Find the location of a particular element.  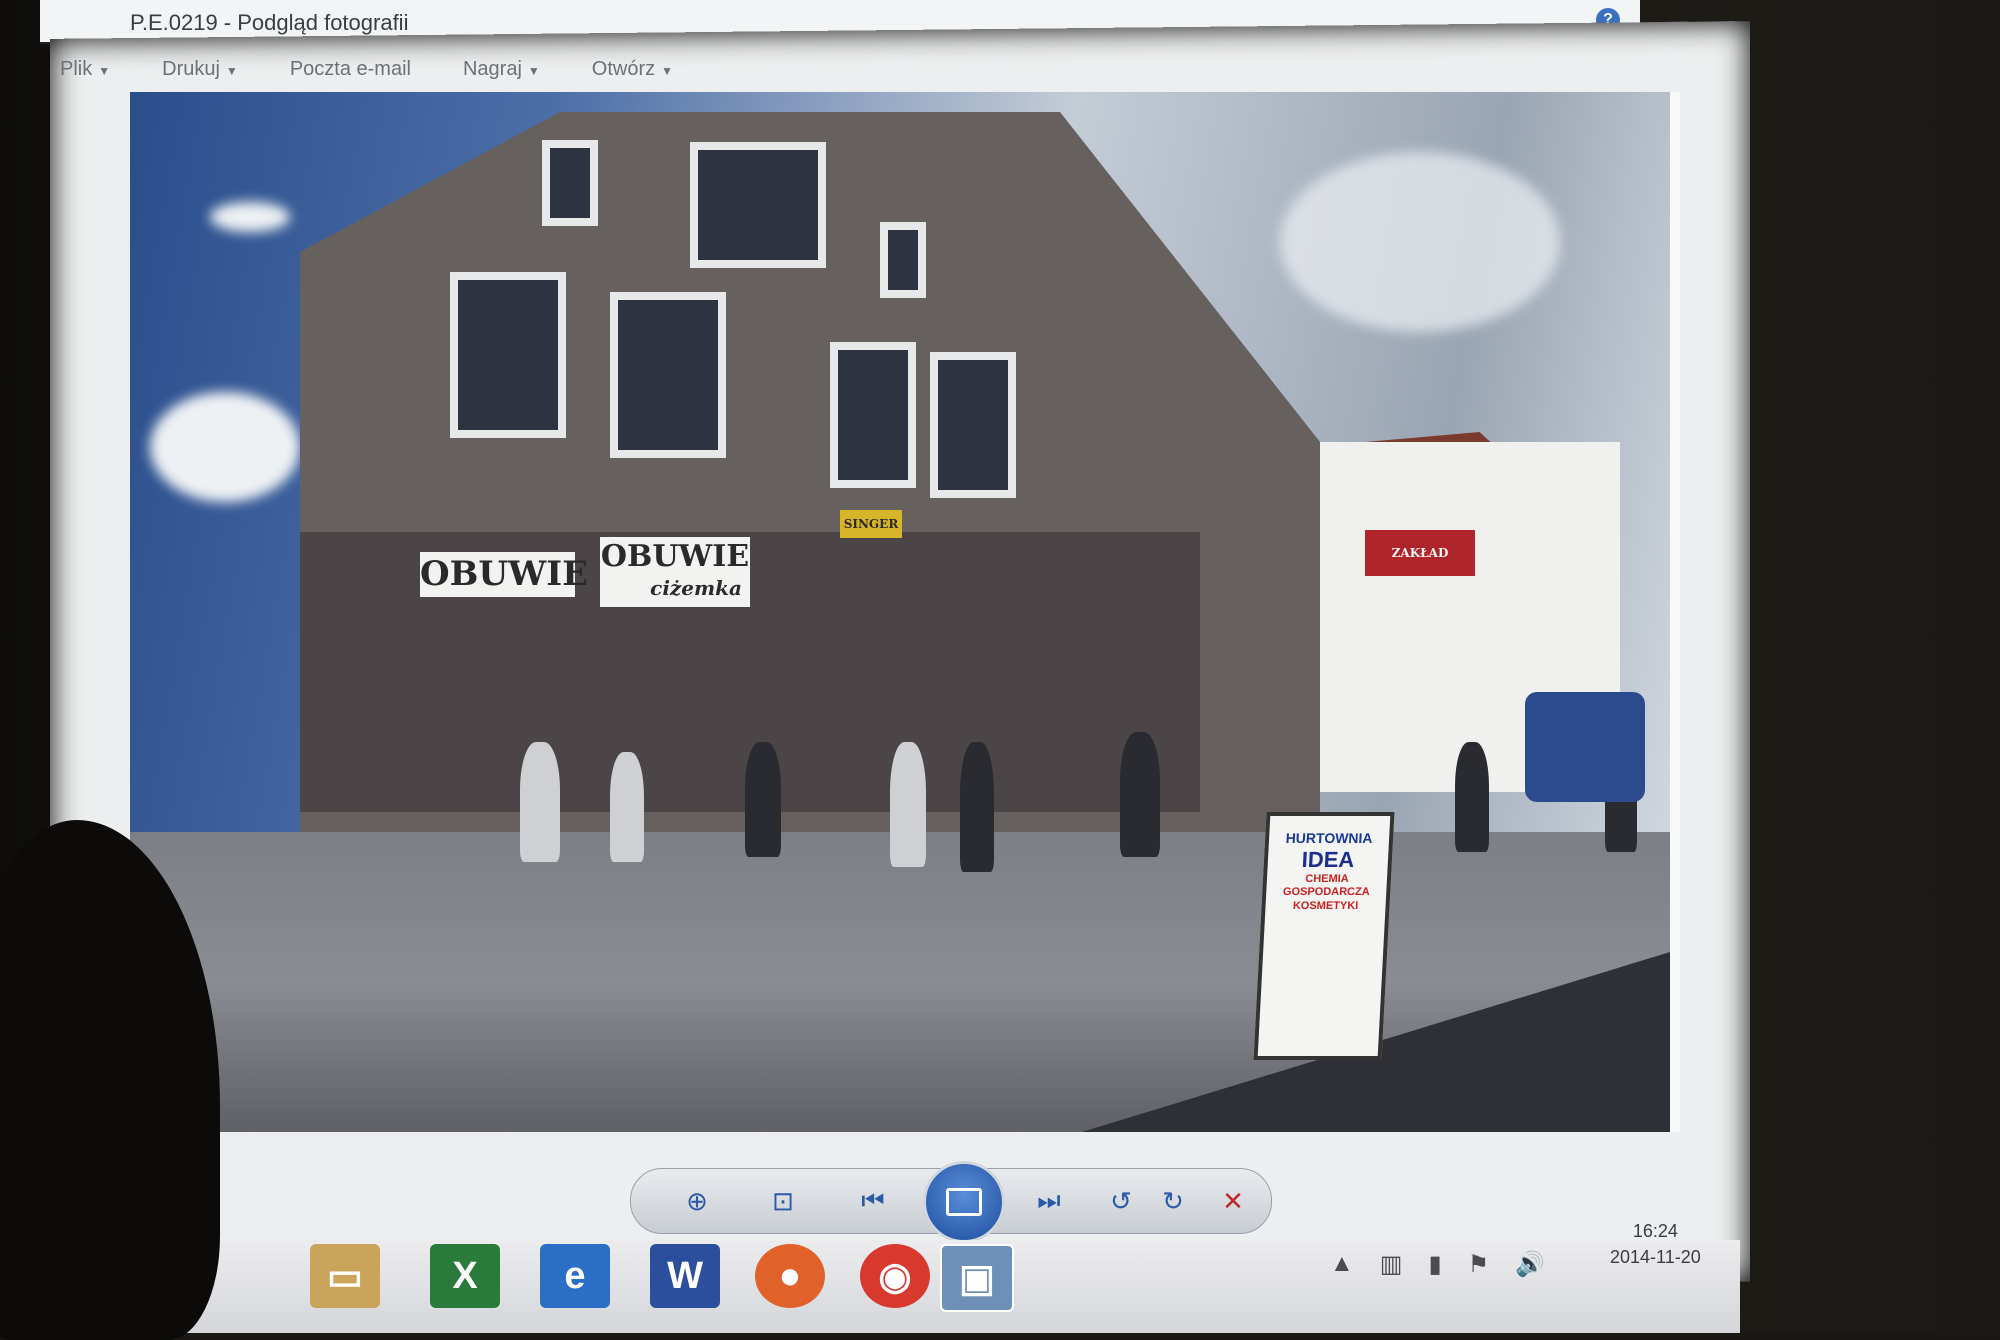

signal-icon: ▮ is located at coordinates (1434, 1264).